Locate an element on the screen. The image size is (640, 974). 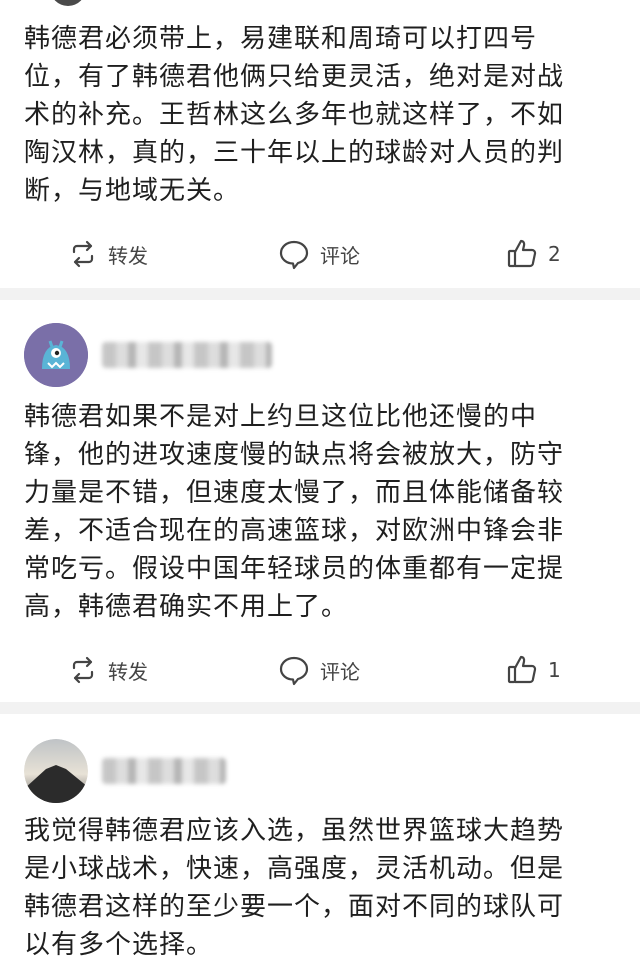
monster-avatar-icon is located at coordinates (56, 355).